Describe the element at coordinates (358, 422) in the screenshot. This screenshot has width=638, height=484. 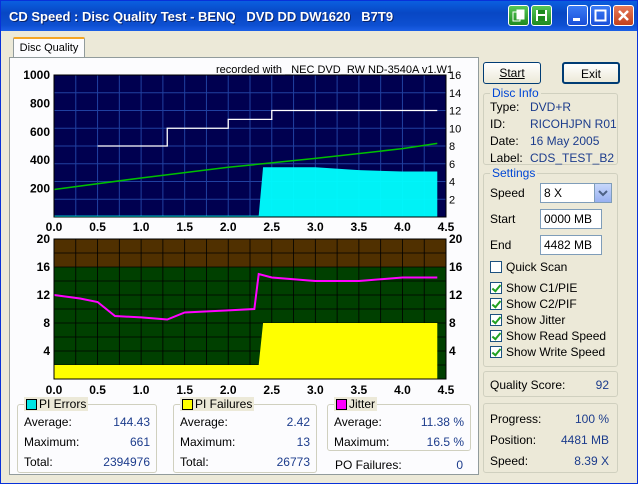
I see `jitter-average-label: Average:` at that location.